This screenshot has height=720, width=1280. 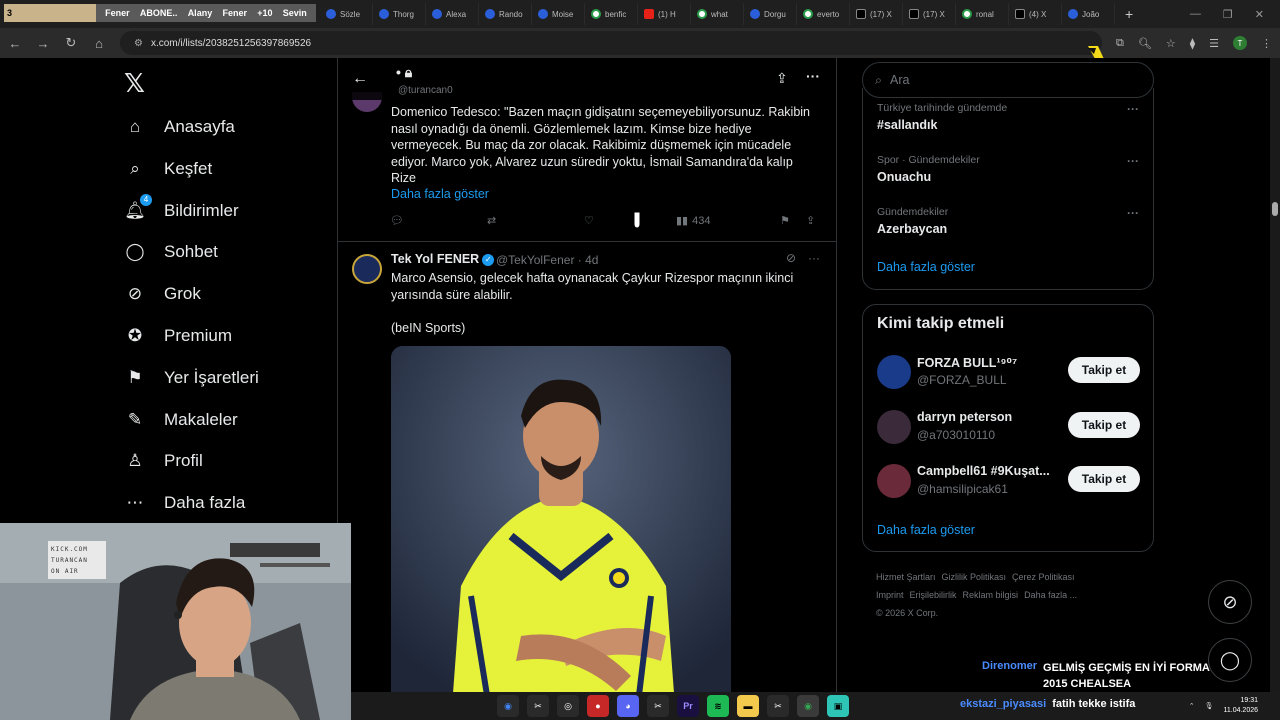 I want to click on zoom-icon: 🔍︎, so click(x=1145, y=43).